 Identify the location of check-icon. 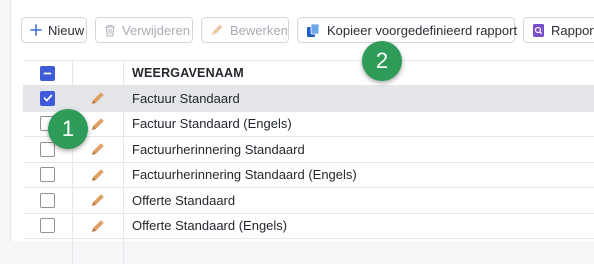
(47, 98).